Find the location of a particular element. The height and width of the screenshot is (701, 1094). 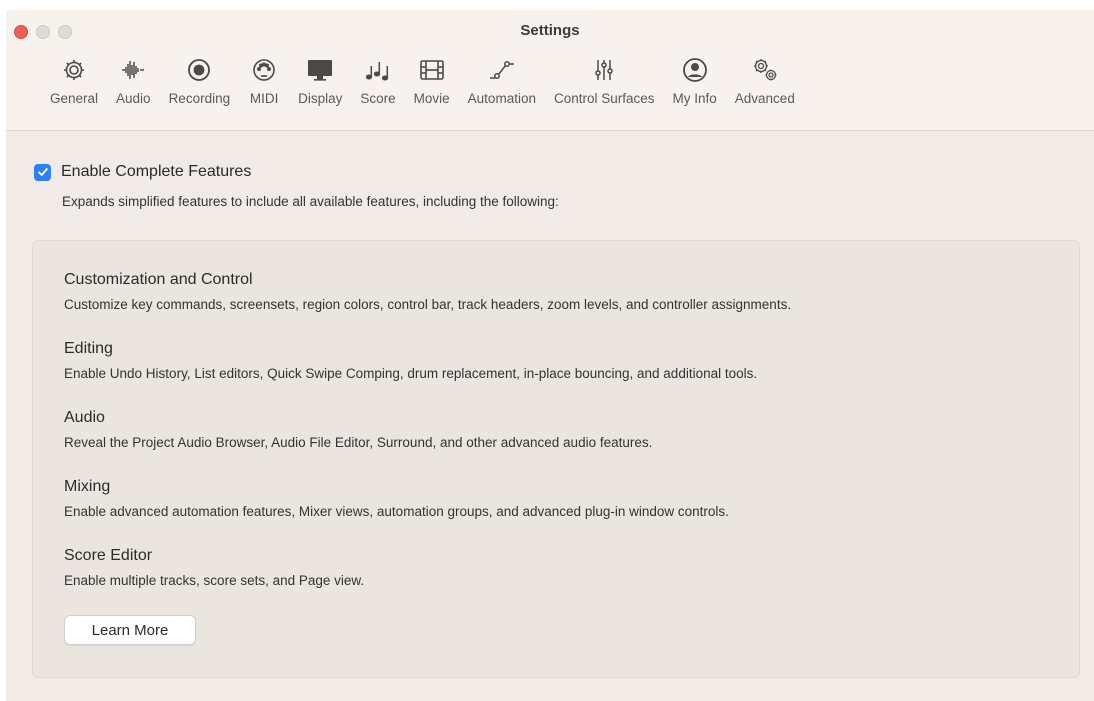

music-notes-icon is located at coordinates (378, 70).